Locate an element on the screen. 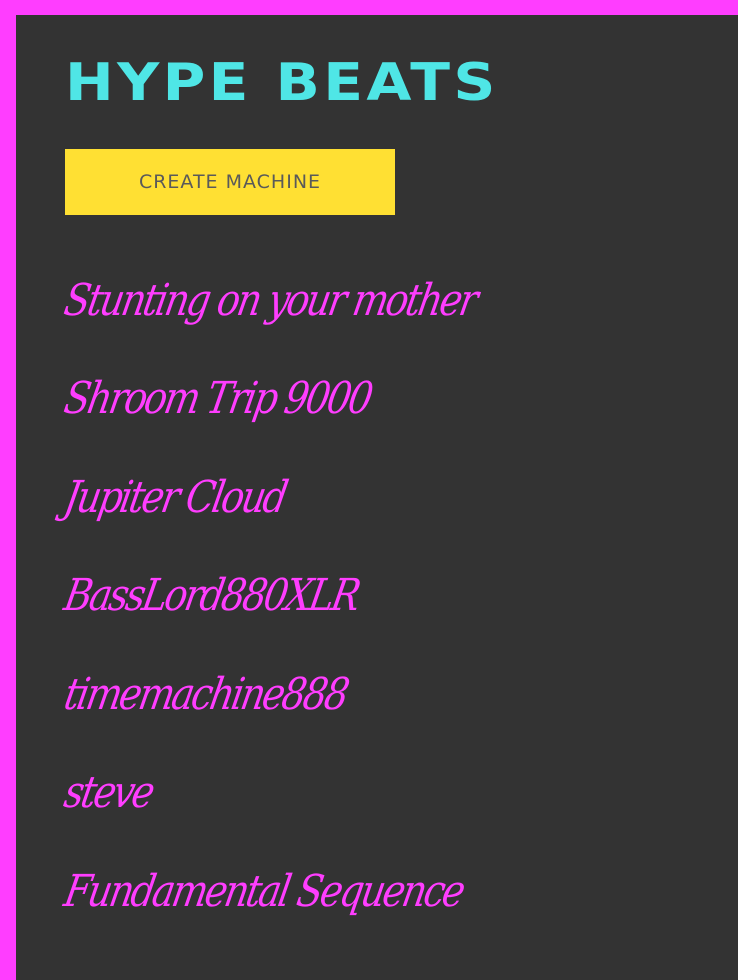  machine-list-item: steve is located at coordinates (304, 793).